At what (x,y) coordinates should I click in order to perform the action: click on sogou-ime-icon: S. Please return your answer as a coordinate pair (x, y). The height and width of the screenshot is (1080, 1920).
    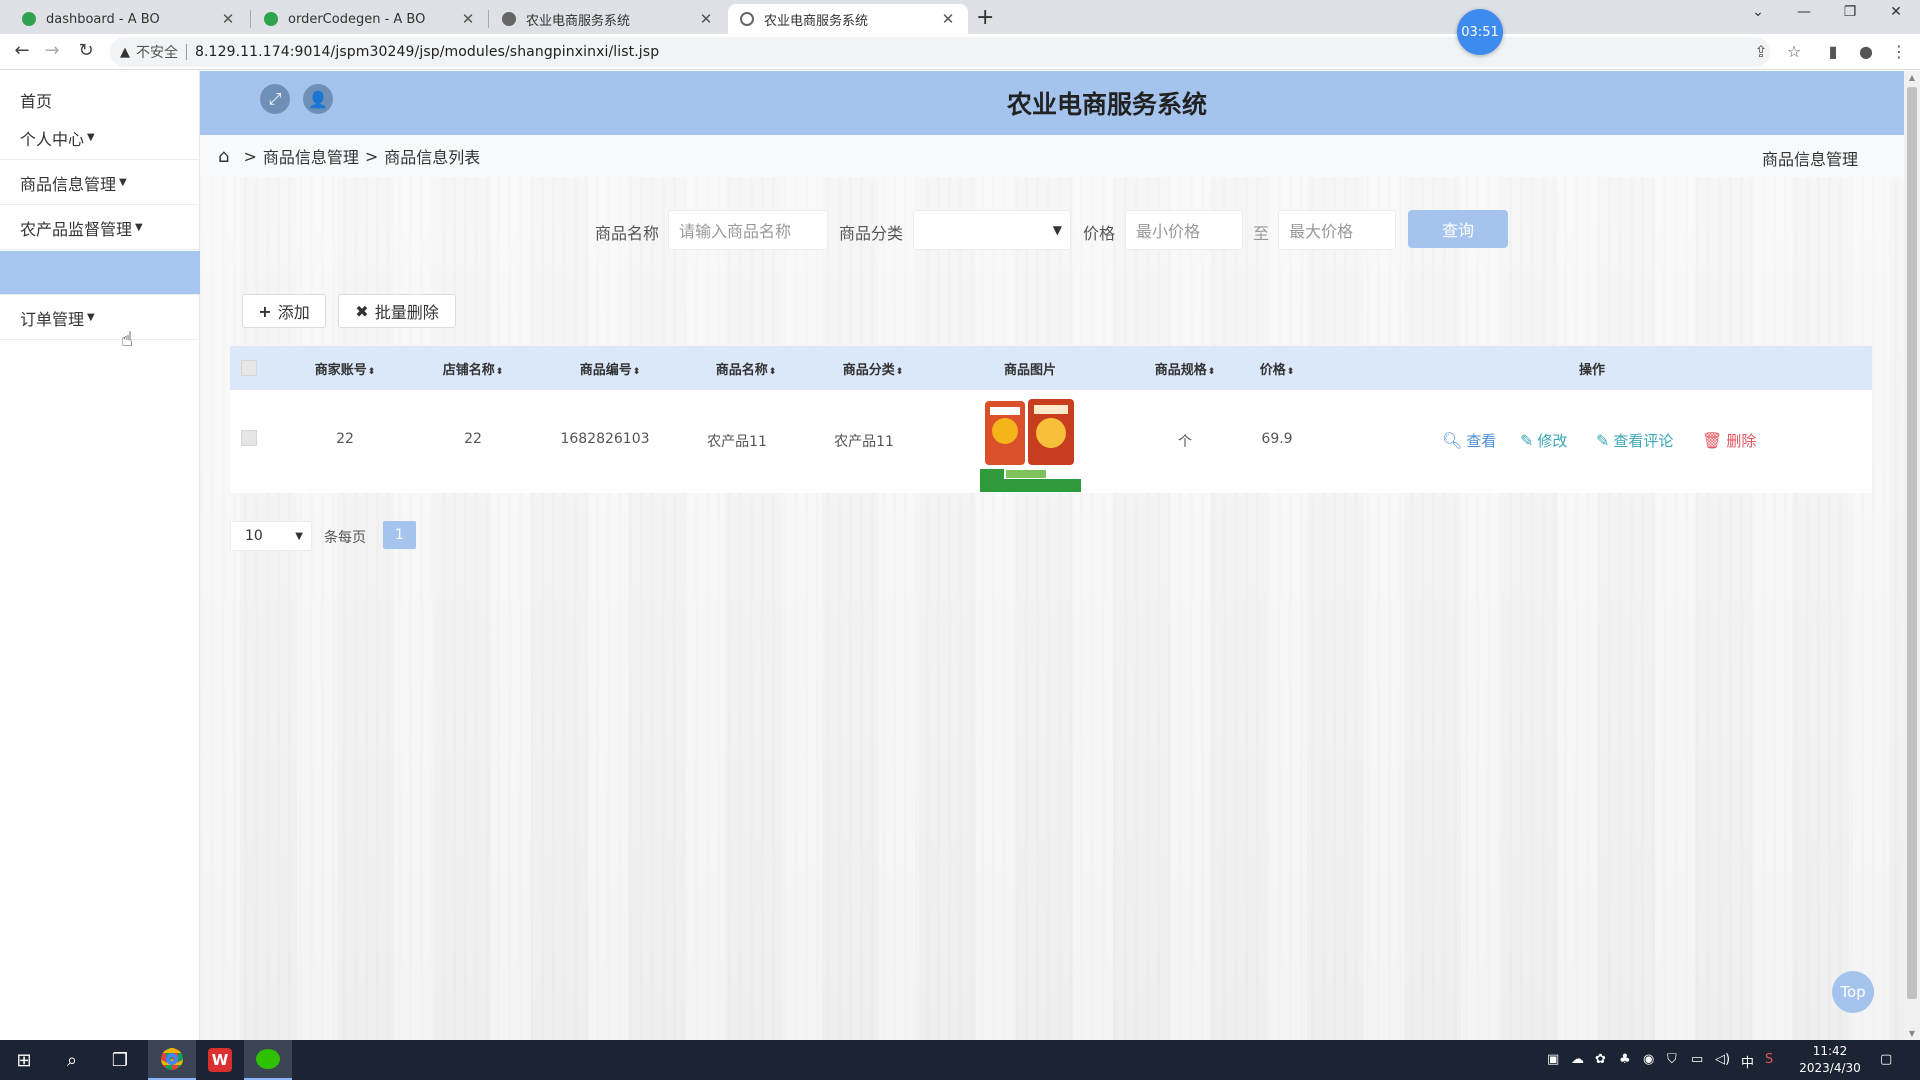
    Looking at the image, I should click on (1769, 1059).